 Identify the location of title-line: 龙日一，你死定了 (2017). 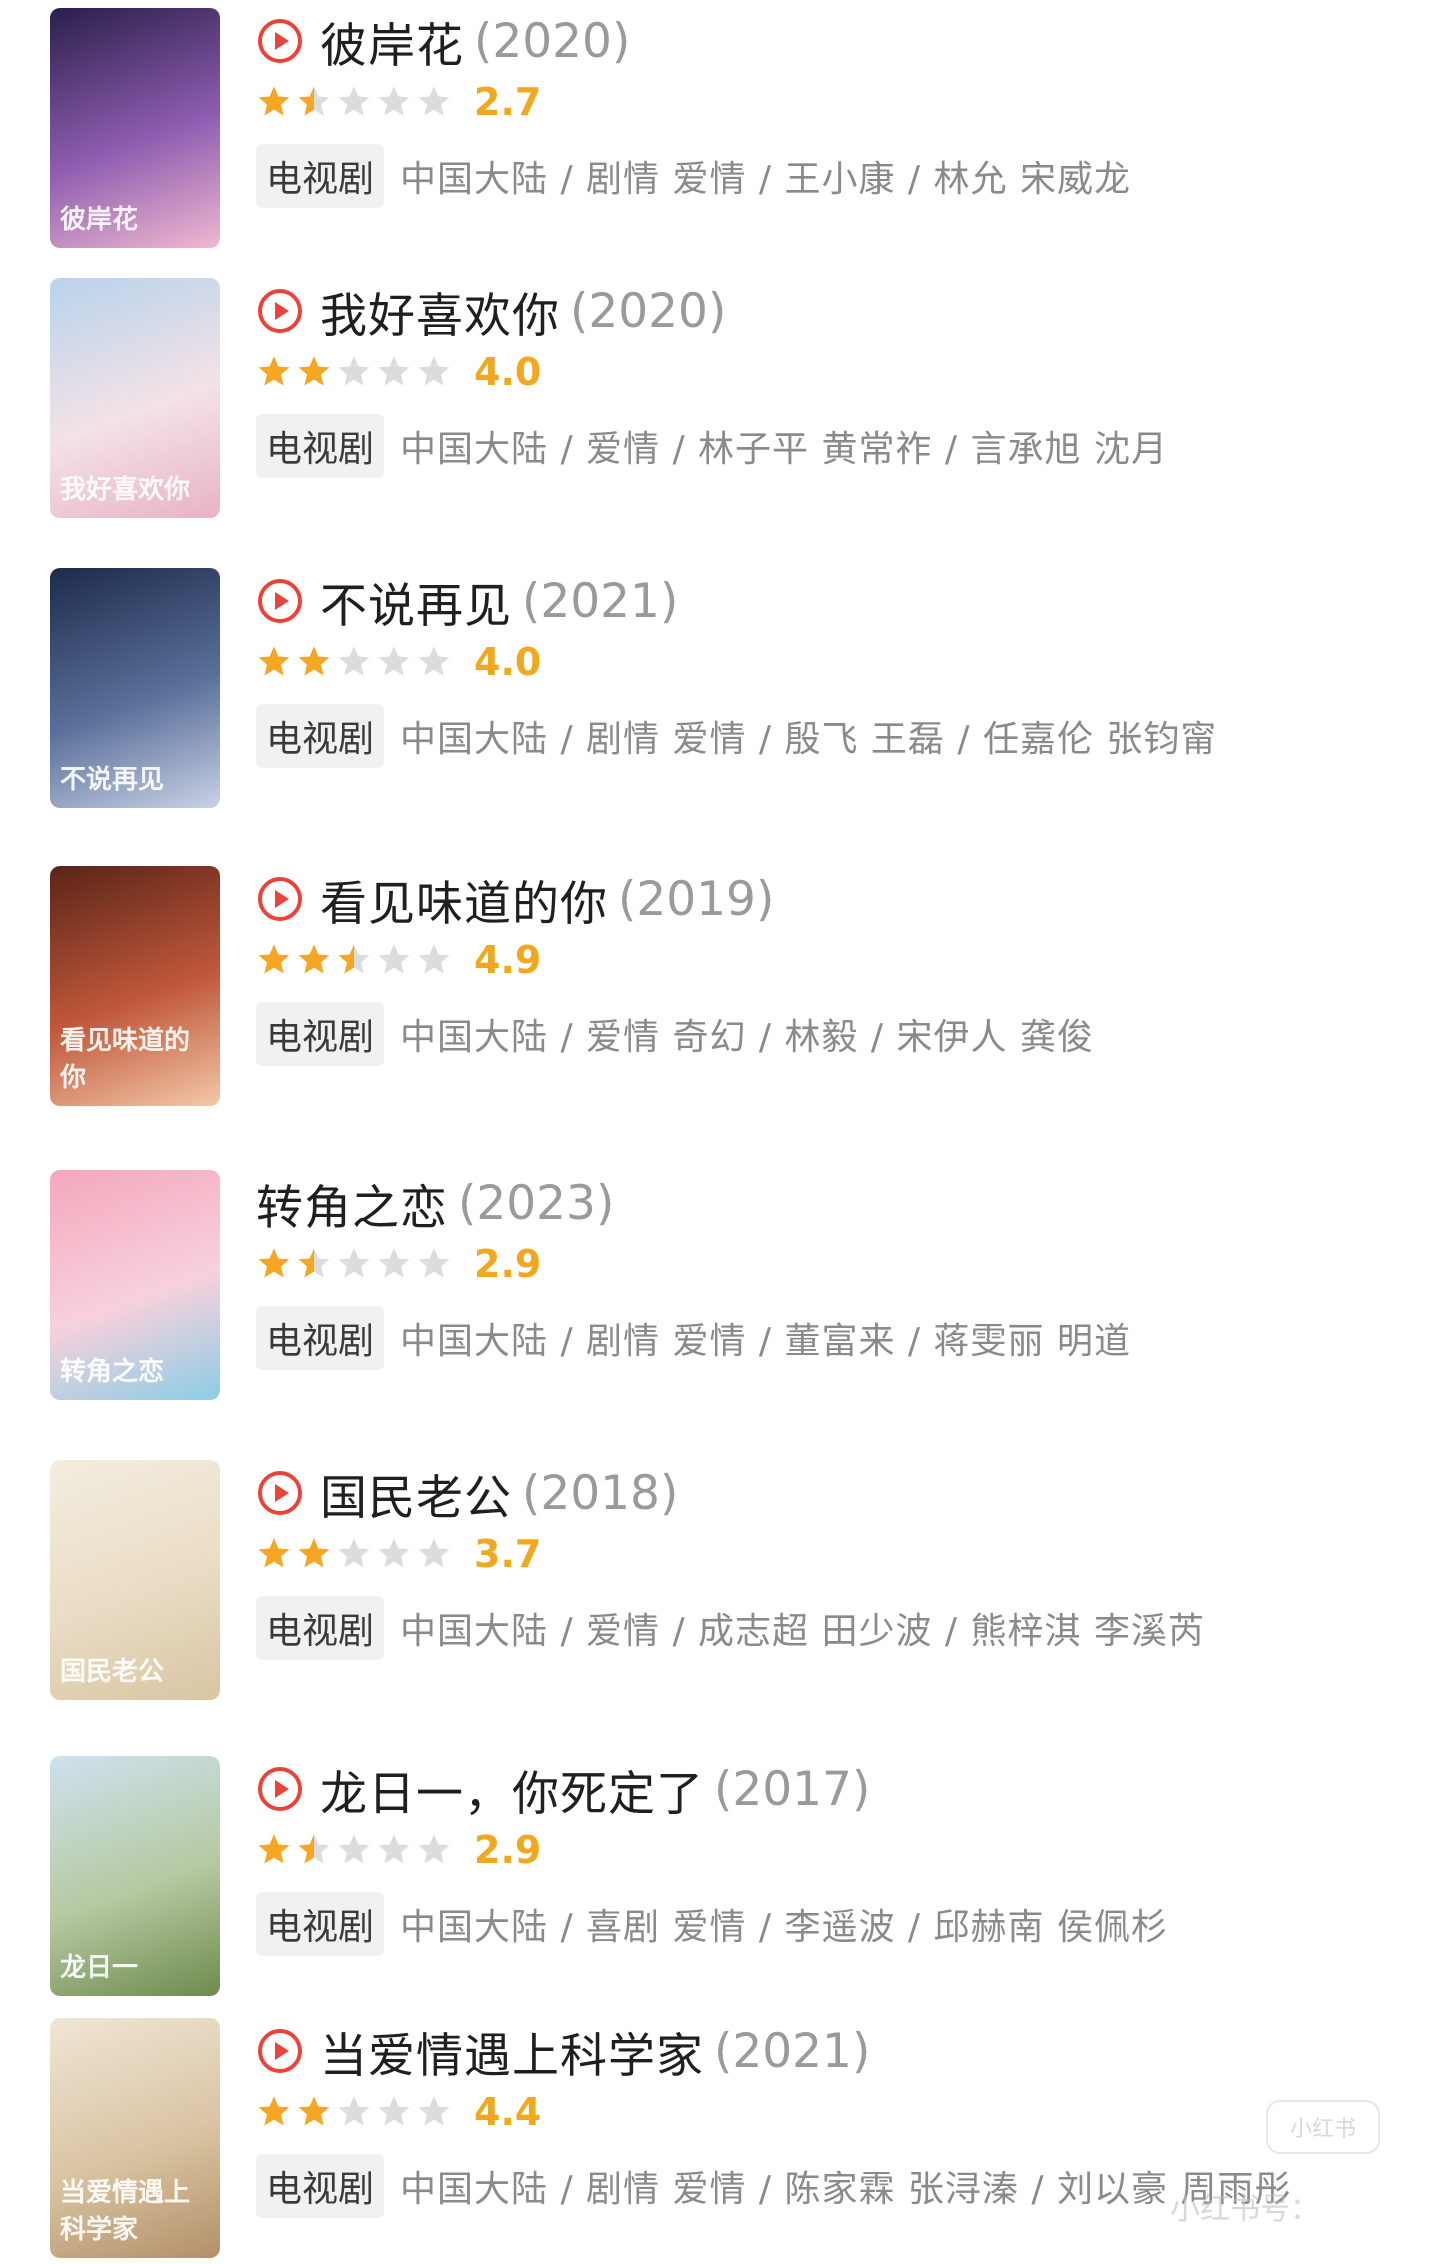
(828, 1789).